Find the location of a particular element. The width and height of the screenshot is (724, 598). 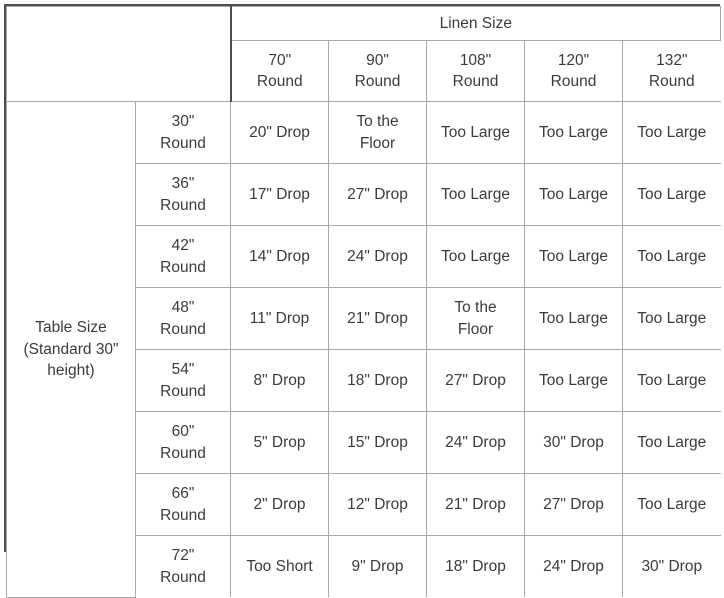

cell-line1: 11" Drop is located at coordinates (279, 318).